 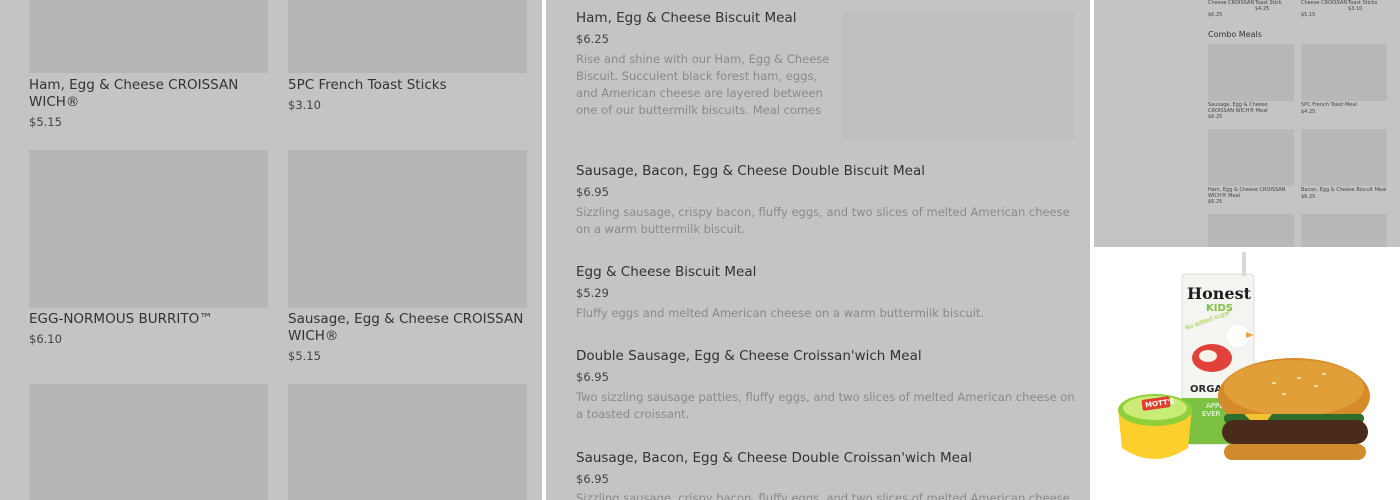 I want to click on juice-flavor-line2: EVER, so click(x=1211, y=414).